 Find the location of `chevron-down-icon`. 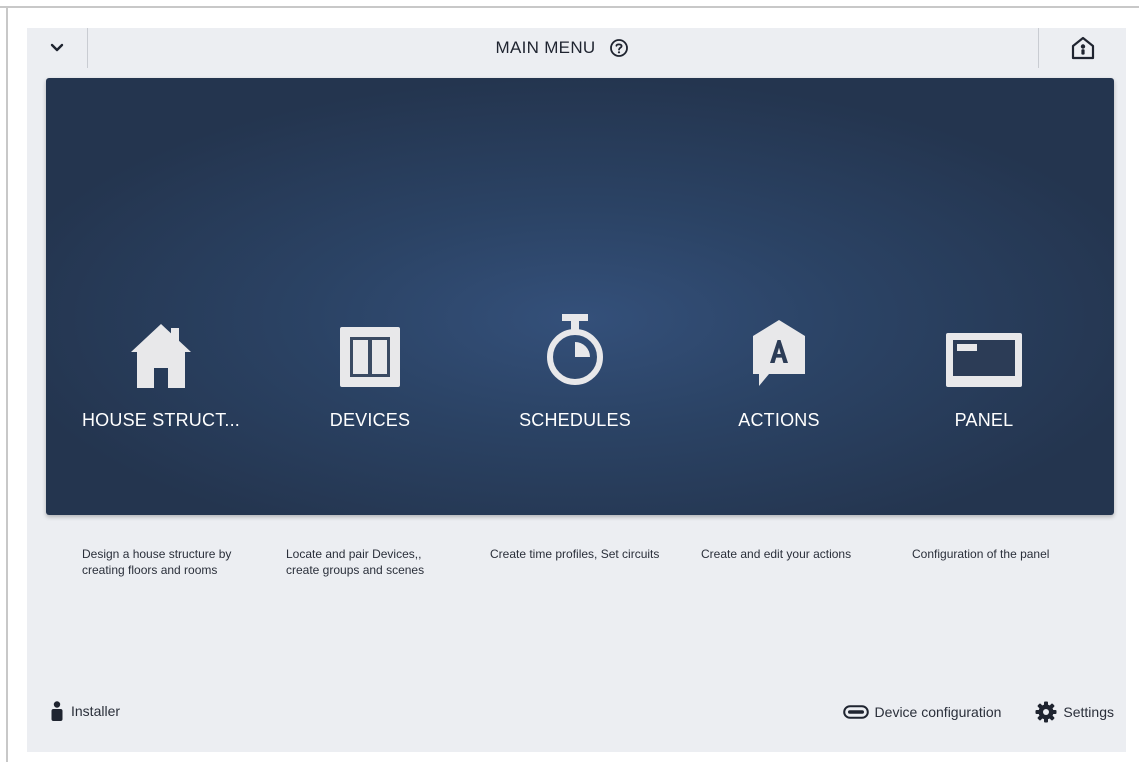

chevron-down-icon is located at coordinates (57, 47).